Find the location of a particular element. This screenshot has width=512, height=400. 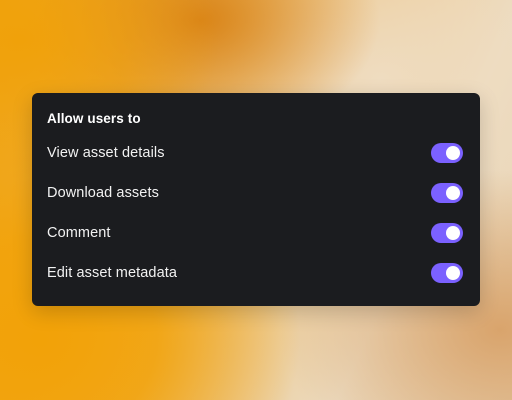

permission-row-comment: Comment is located at coordinates (255, 233).